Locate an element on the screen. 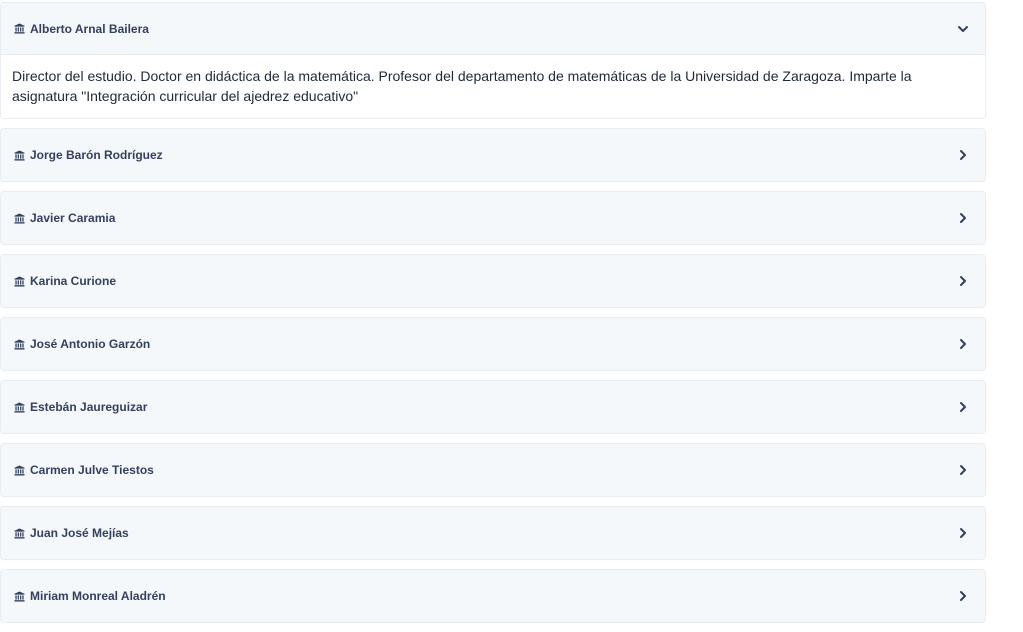 The image size is (1023, 632). item-title: Alberto Arnal Bailera is located at coordinates (89, 28).